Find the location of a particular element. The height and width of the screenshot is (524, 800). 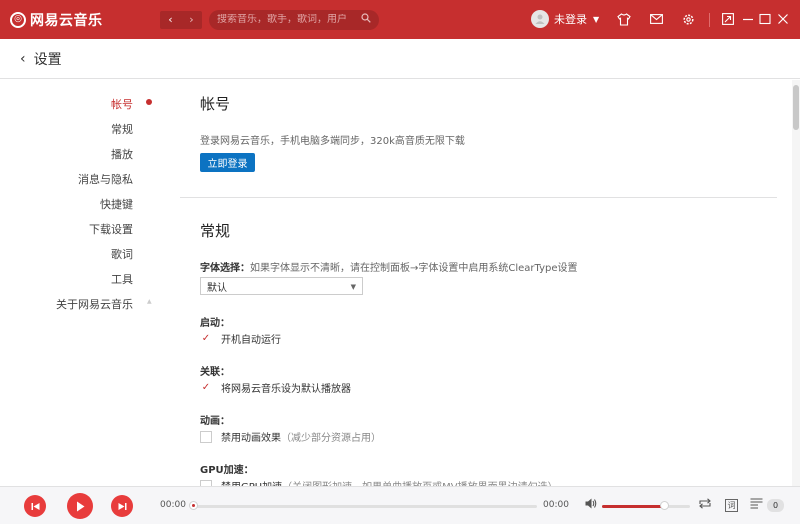

progress-handle is located at coordinates (193, 505).